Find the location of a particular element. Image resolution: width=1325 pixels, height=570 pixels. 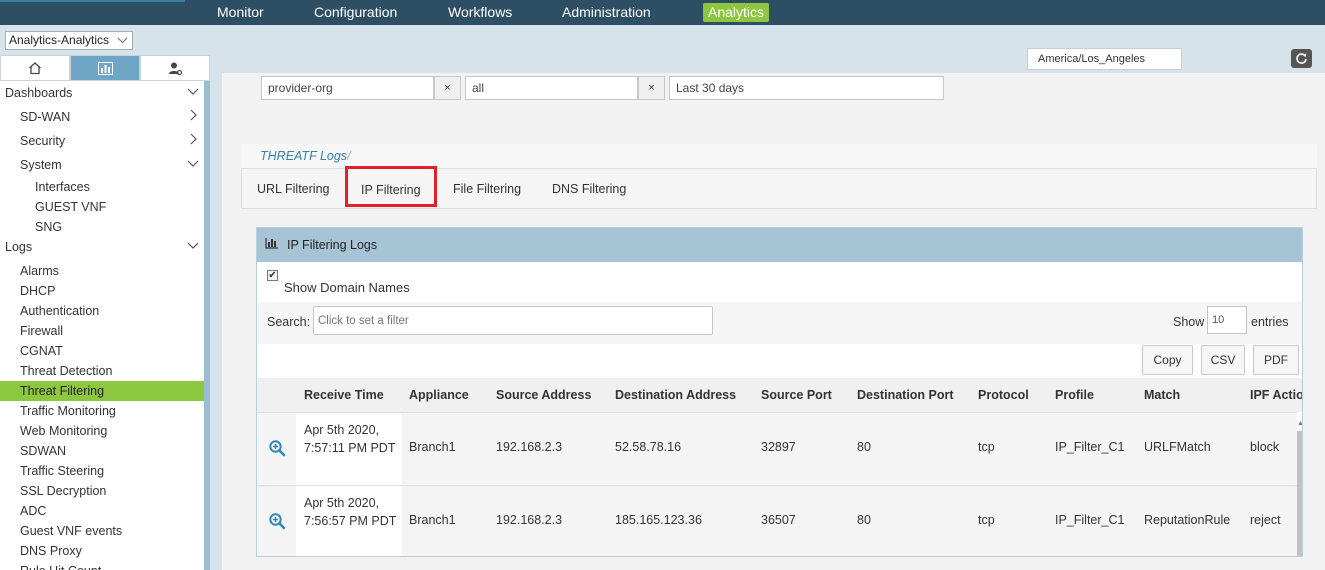

refresh-icon is located at coordinates (1301, 58).